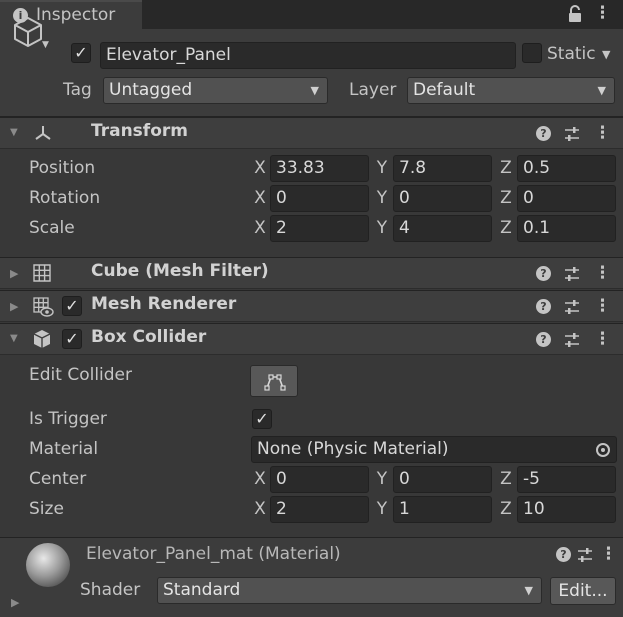 The height and width of the screenshot is (617, 623). Describe the element at coordinates (68, 419) in the screenshot. I see `is-trigger-label: Is Trigger` at that location.